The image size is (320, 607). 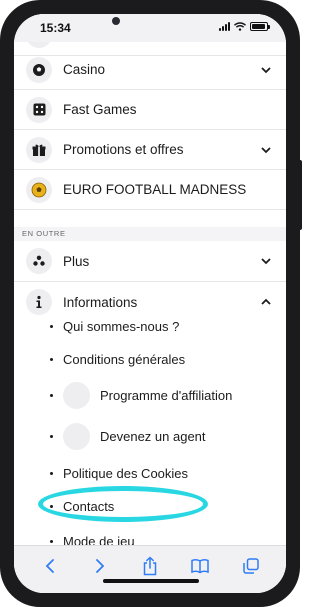 What do you see at coordinates (150, 70) in the screenshot?
I see `menu-item-casino: Casino` at bounding box center [150, 70].